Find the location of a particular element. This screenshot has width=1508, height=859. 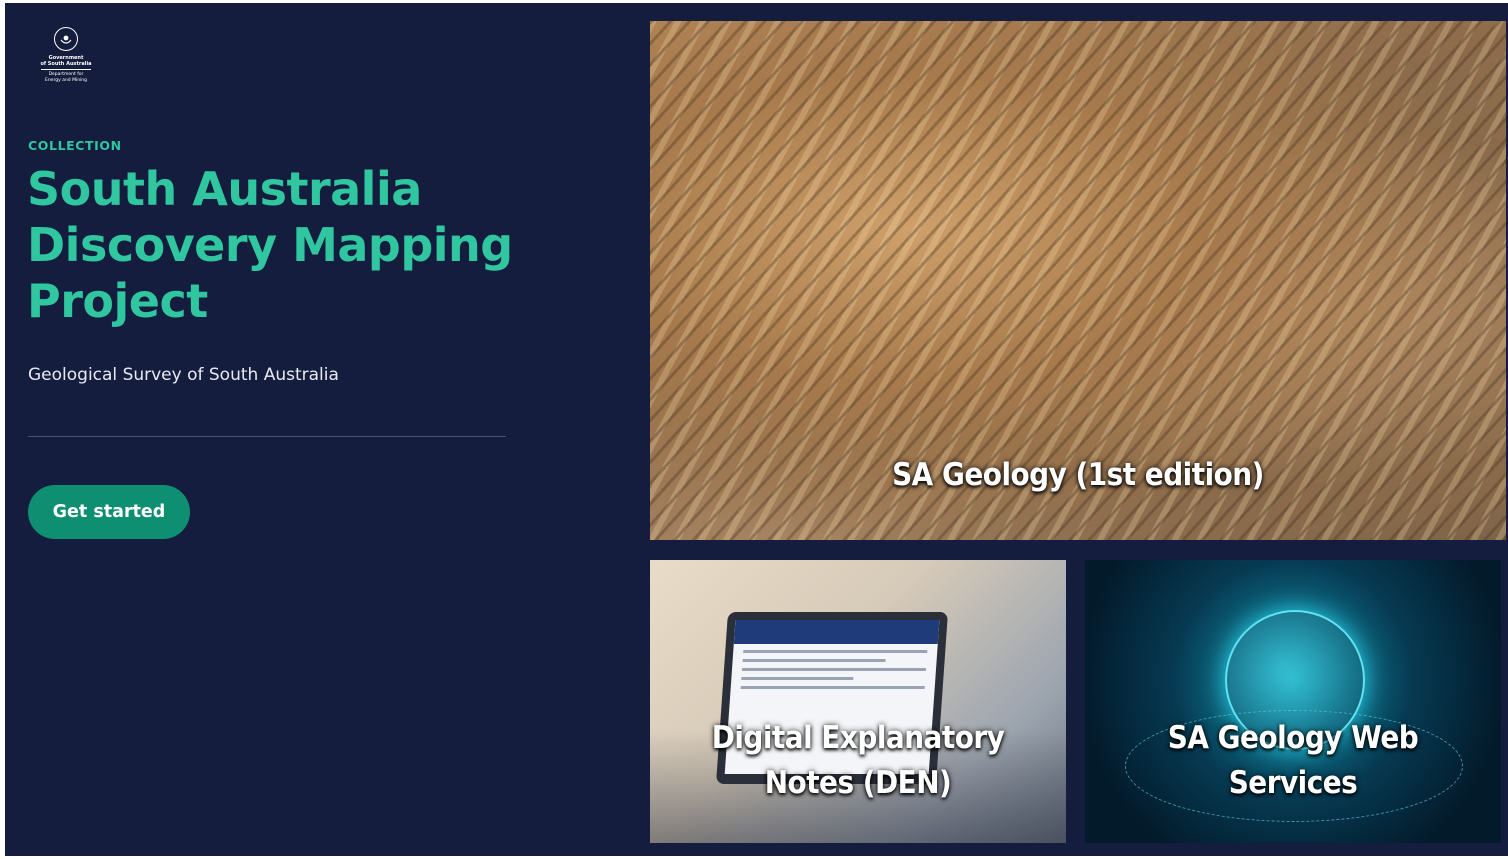

logo-line-2: of South Australia is located at coordinates (66, 64).